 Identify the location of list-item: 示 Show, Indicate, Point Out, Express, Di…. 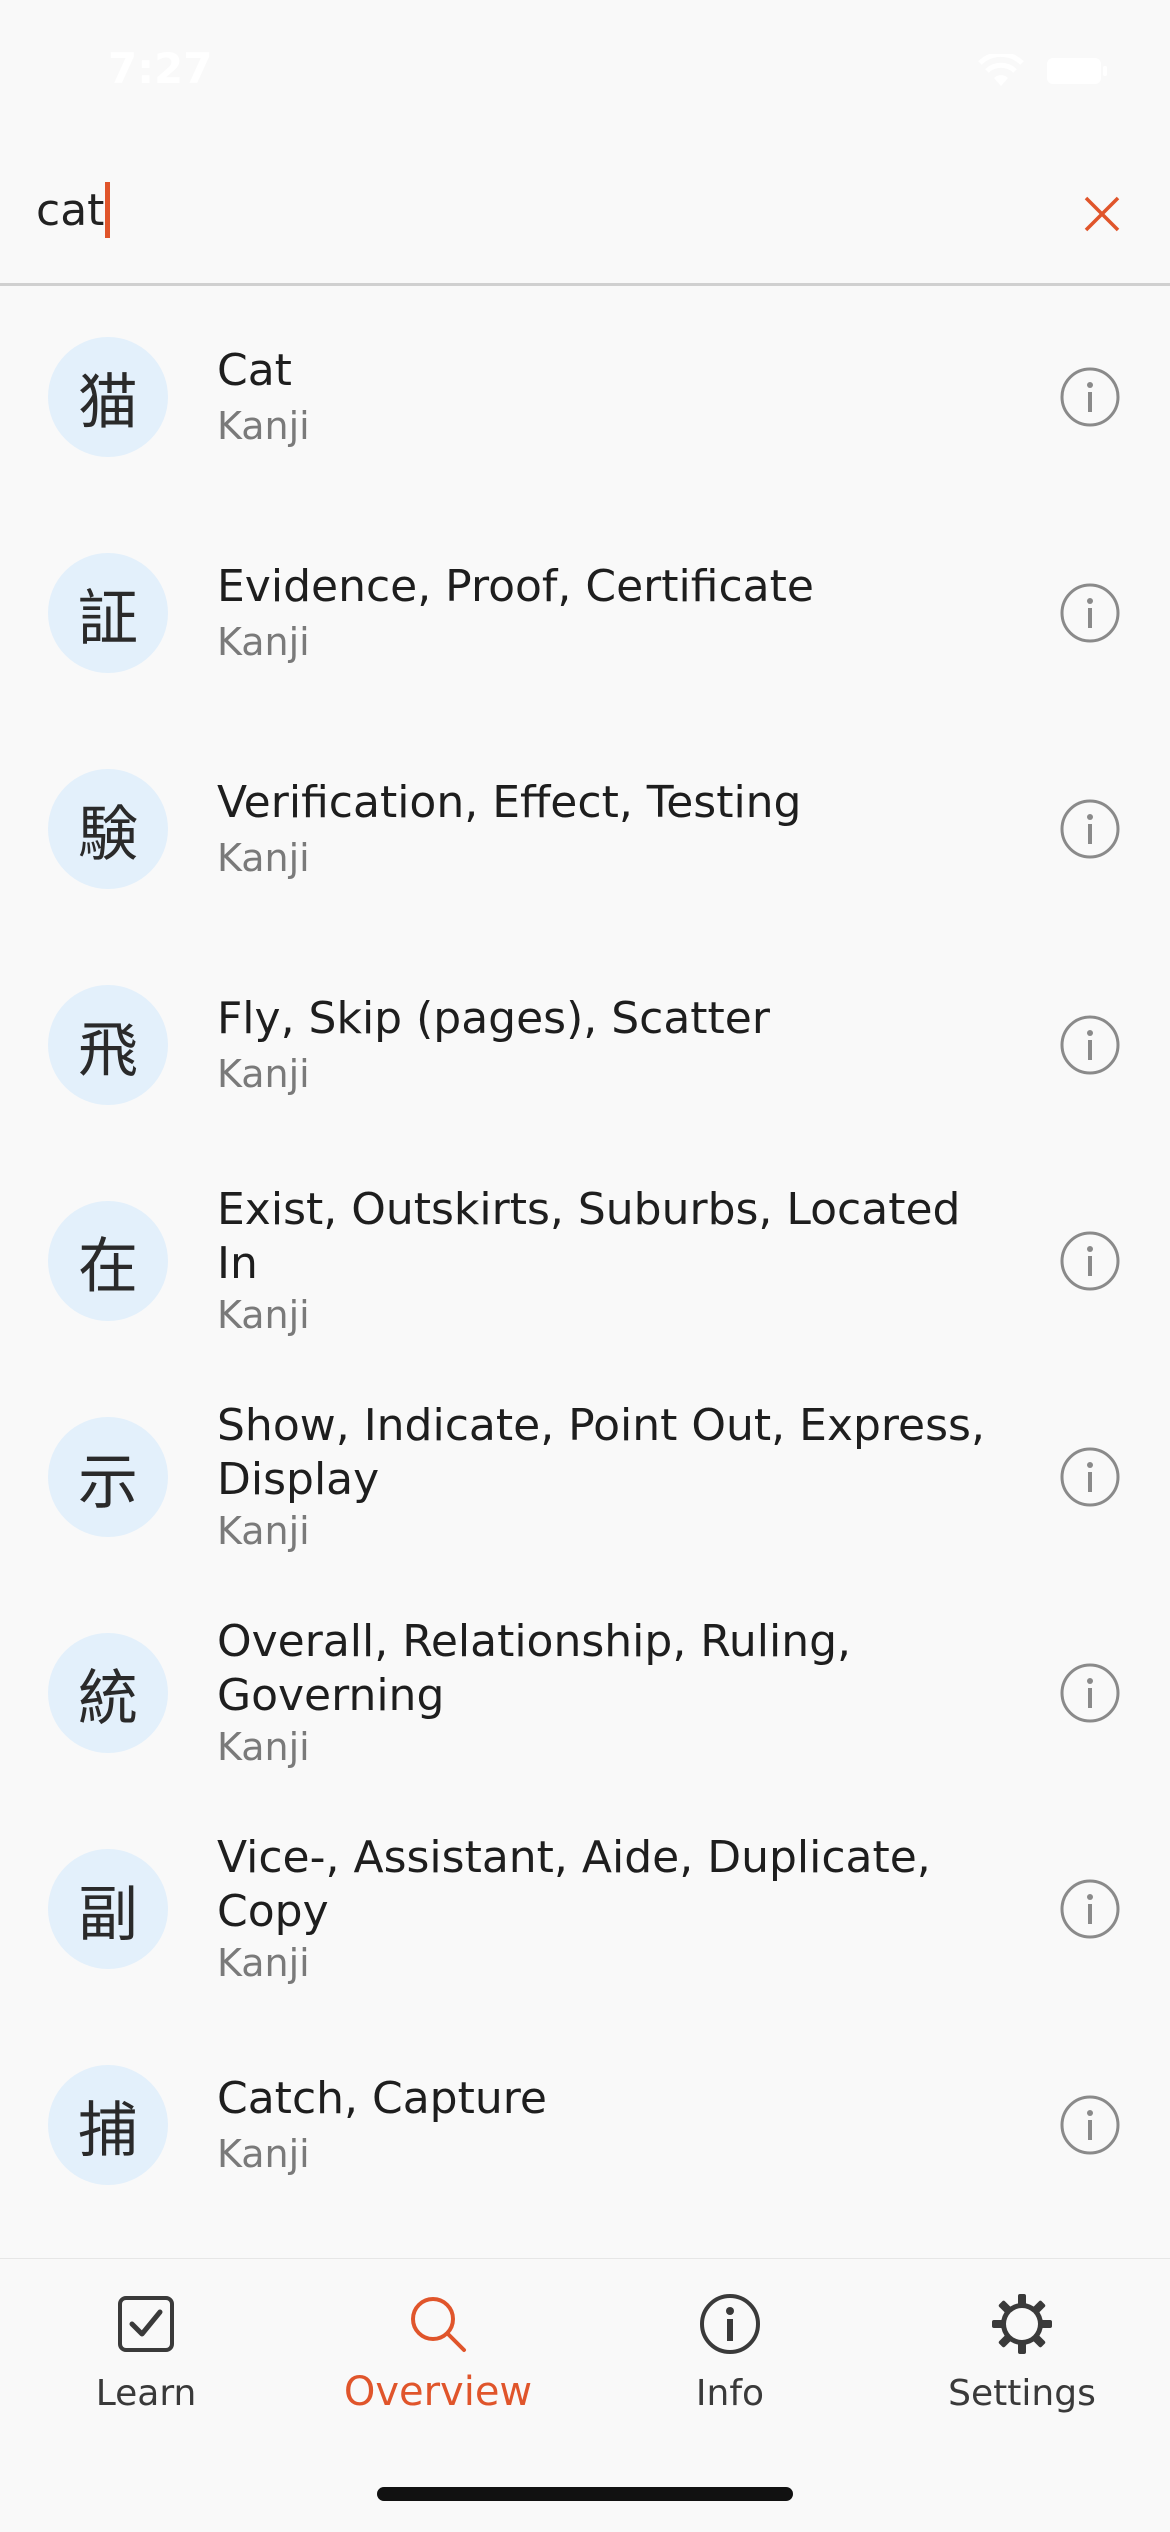
(585, 1477).